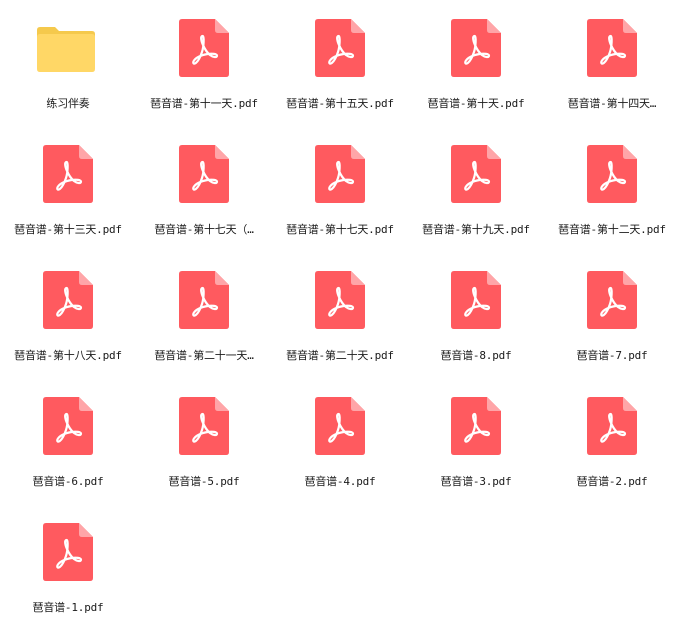  Describe the element at coordinates (204, 103) in the screenshot. I see `file-name-label: 琶音谱-第十一天.pdf` at that location.